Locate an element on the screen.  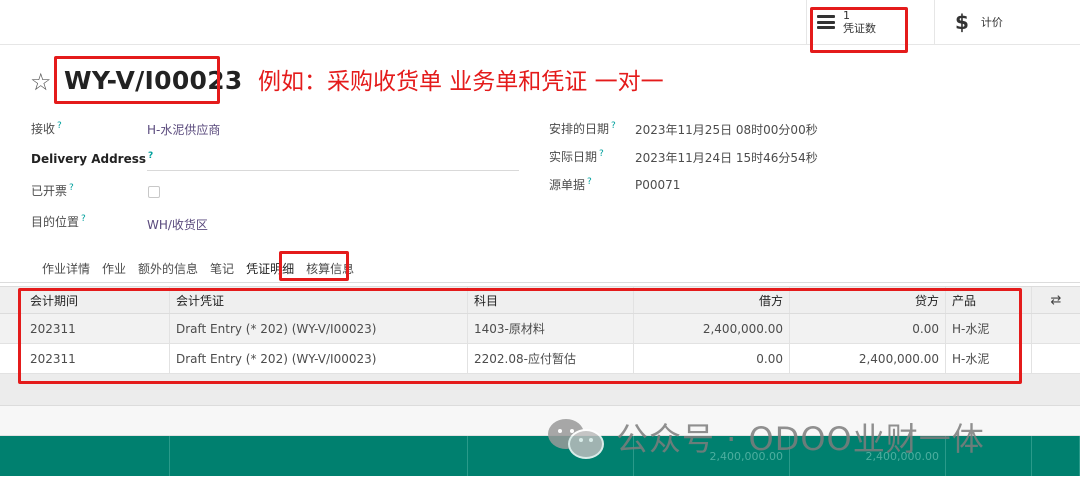
table-header-row: 会计期间 会计凭证 科目 借方 贷方 产品 ⇄ is located at coordinates (540, 300).